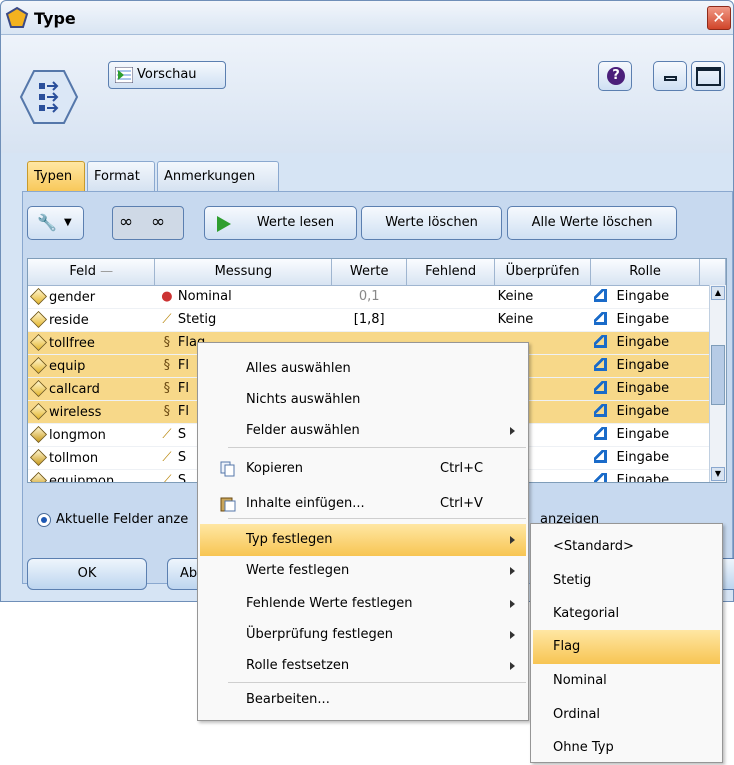 This screenshot has height=765, width=734. I want to click on context-menu-item: Überprüfung festlegen, so click(363, 635).